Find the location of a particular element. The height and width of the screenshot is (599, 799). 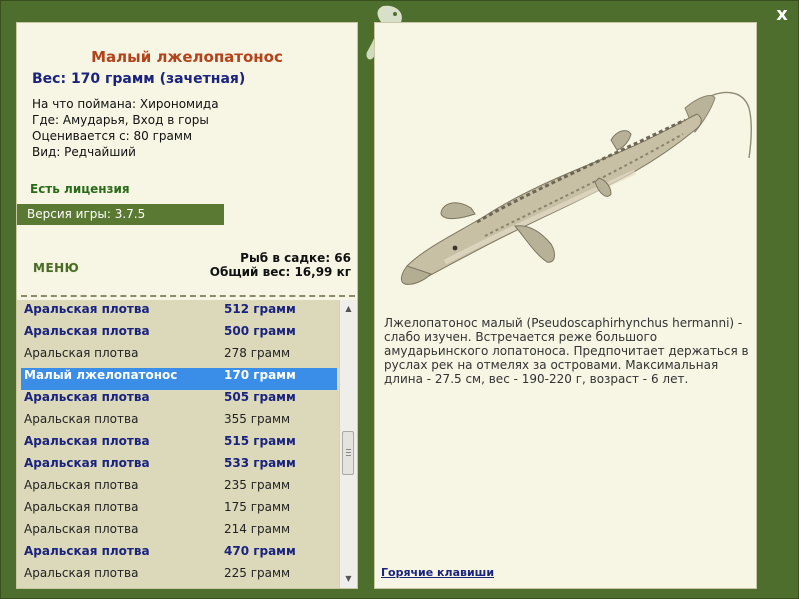

catch-list-item: Аральская плотва 533 грамм is located at coordinates (179, 467).